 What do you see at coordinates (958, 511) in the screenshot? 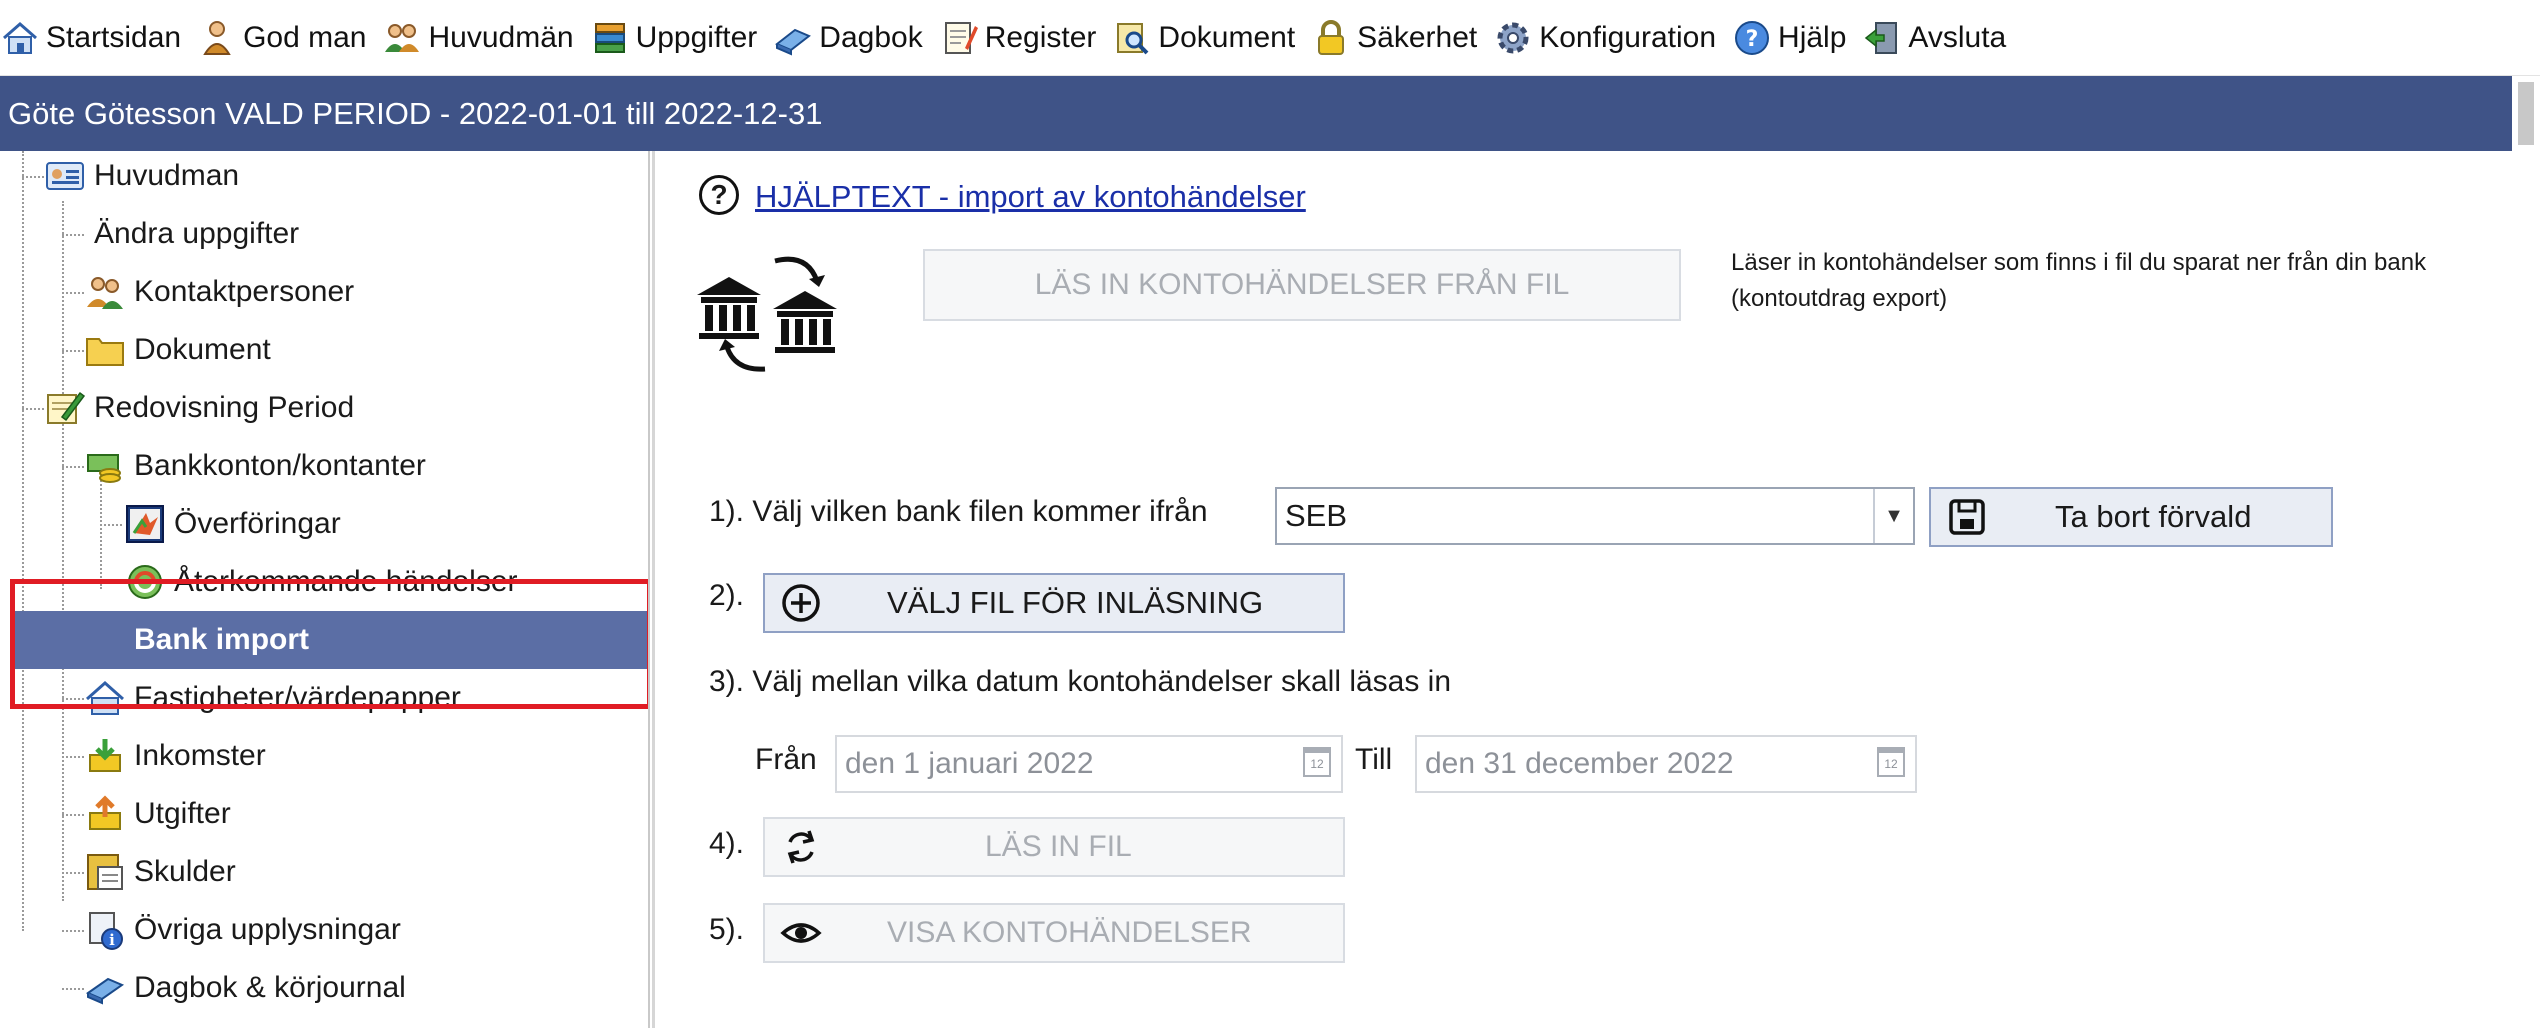
I see `step1-label: 1). Välj vilken bank filen kommer ifrån` at bounding box center [958, 511].